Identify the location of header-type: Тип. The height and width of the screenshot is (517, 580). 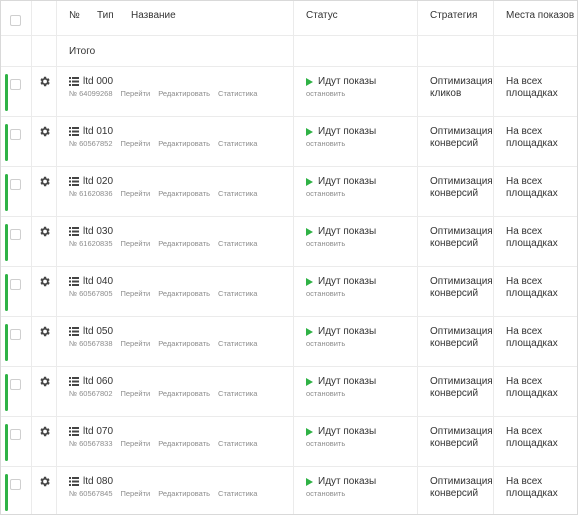
(105, 15).